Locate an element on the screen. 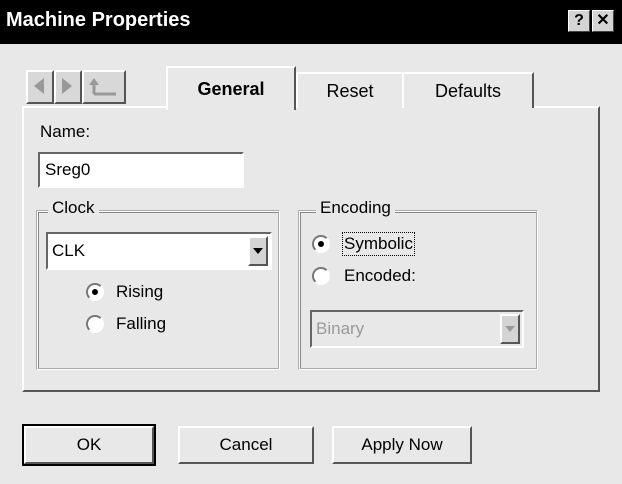 Image resolution: width=622 pixels, height=484 pixels. clock-selected-value: CLK is located at coordinates (69, 250).